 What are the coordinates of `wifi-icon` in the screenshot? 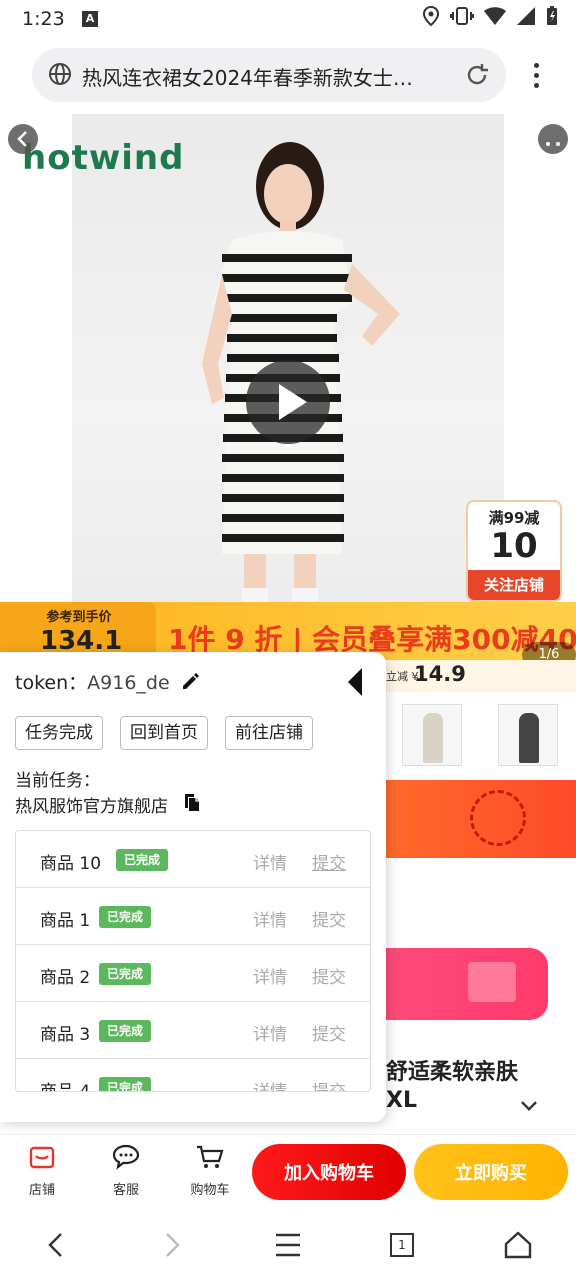 It's located at (495, 16).